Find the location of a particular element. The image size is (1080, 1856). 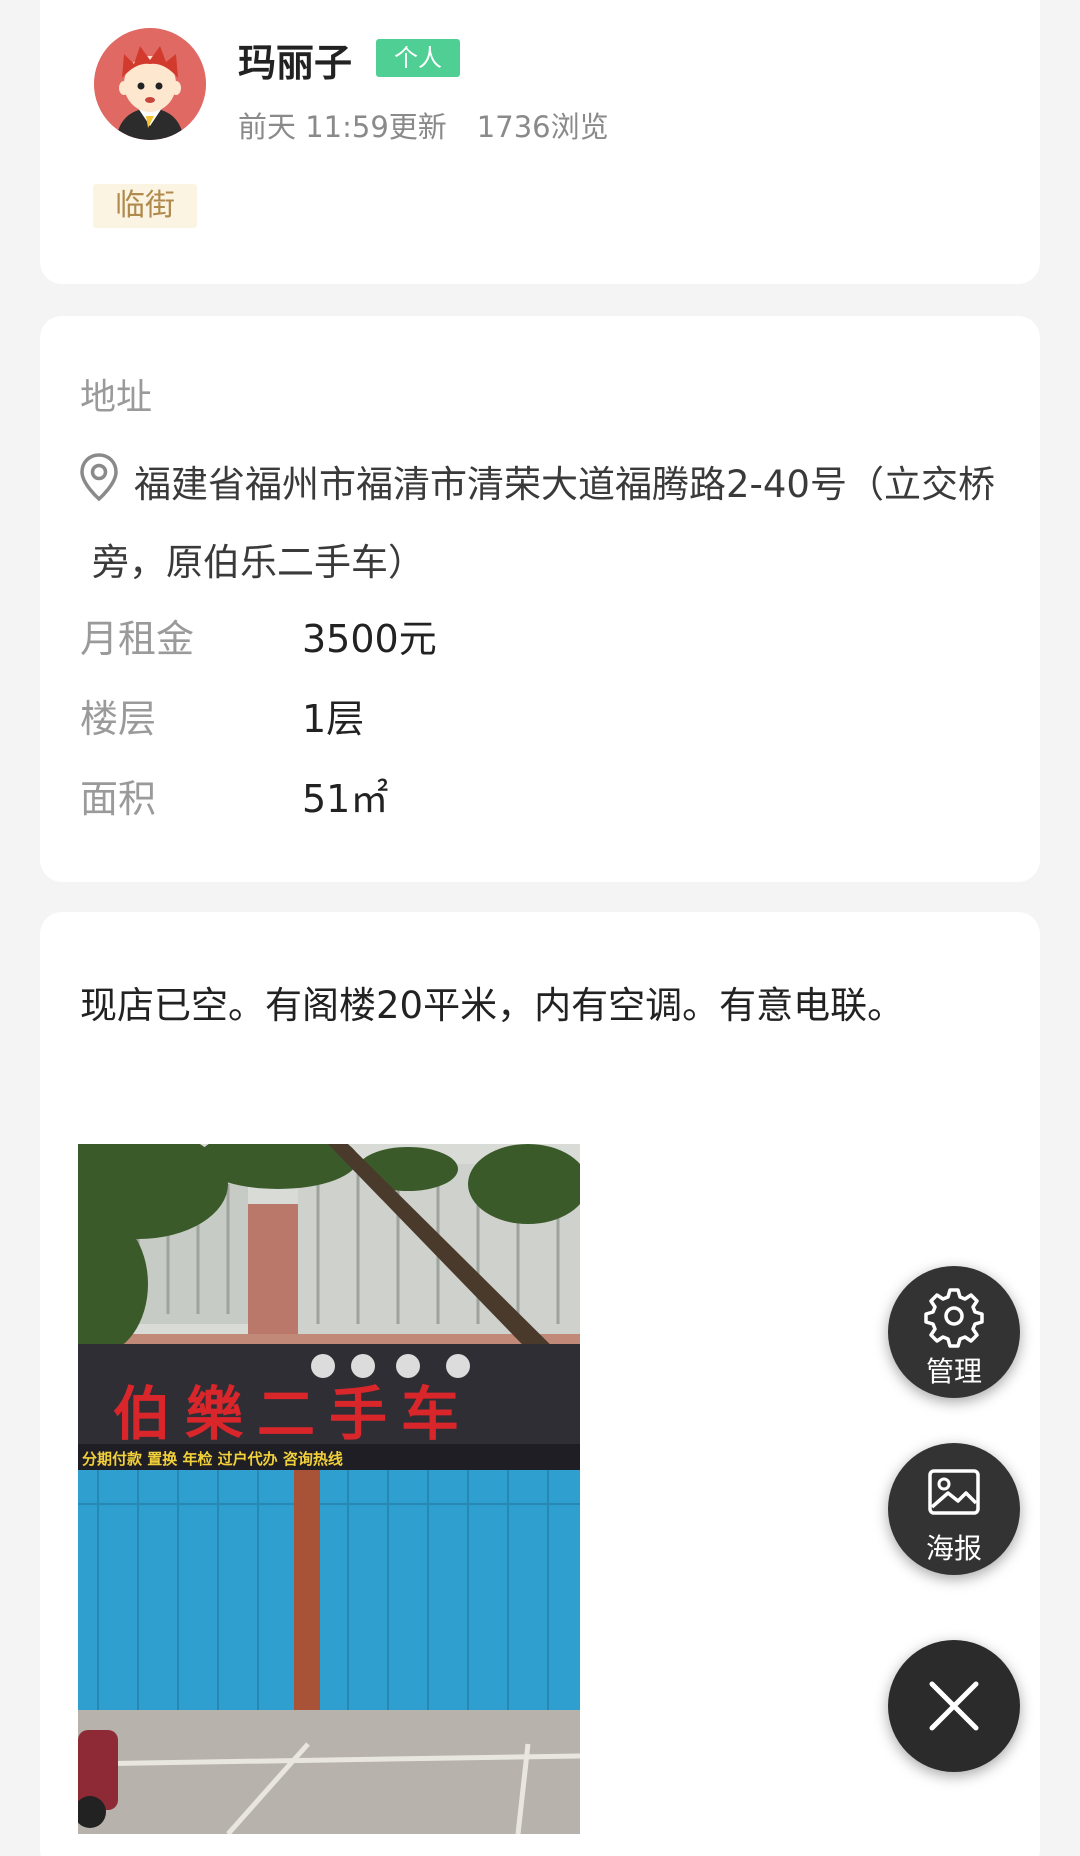

floor-row: 楼层 1层 is located at coordinates (222, 715).